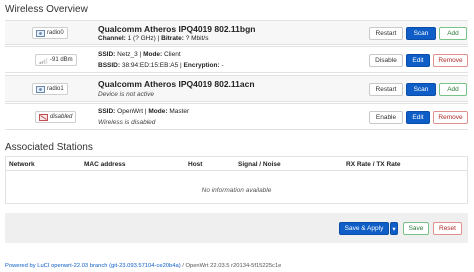 This screenshot has height=272, width=474. Describe the element at coordinates (386, 60) in the screenshot. I see `disable-button: Disable` at that location.